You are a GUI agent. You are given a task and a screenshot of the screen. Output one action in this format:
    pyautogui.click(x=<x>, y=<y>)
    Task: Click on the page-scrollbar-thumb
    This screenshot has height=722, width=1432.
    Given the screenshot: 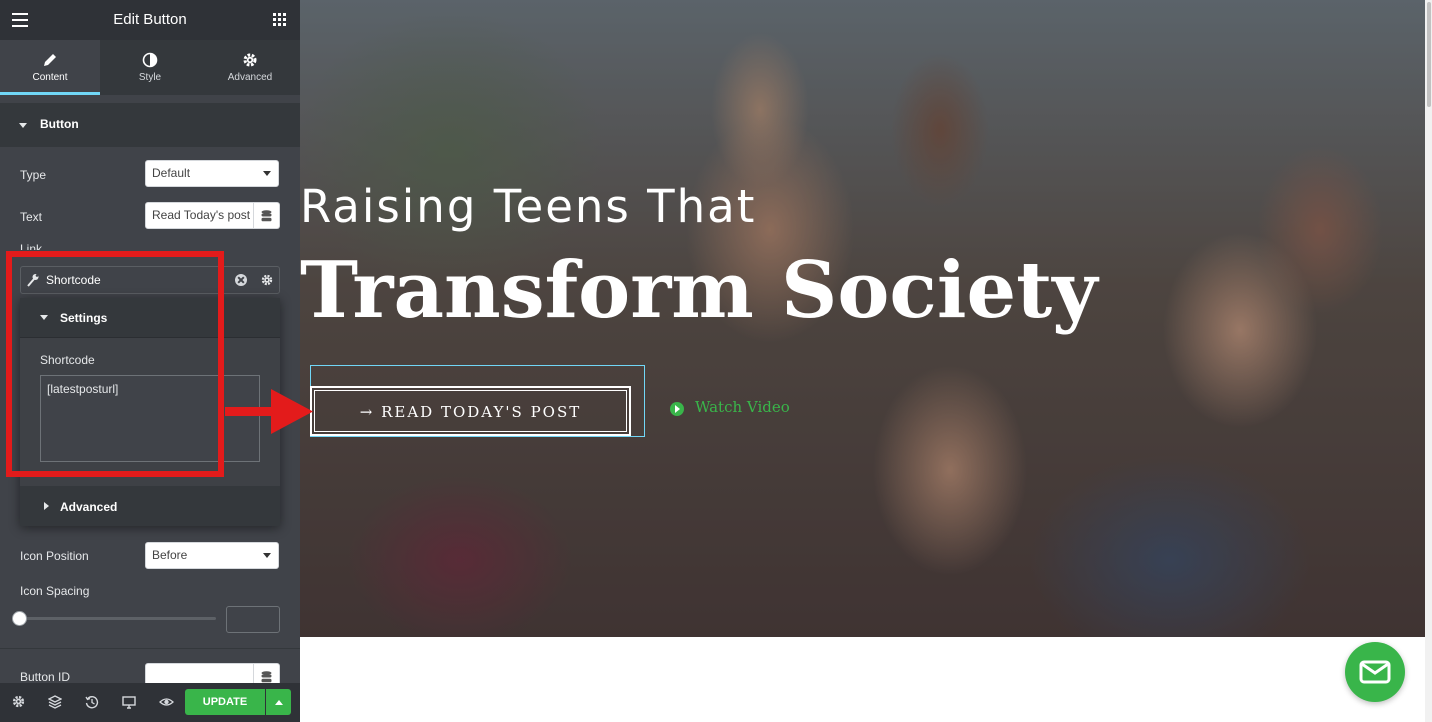 What is the action you would take?
    pyautogui.click(x=1429, y=54)
    